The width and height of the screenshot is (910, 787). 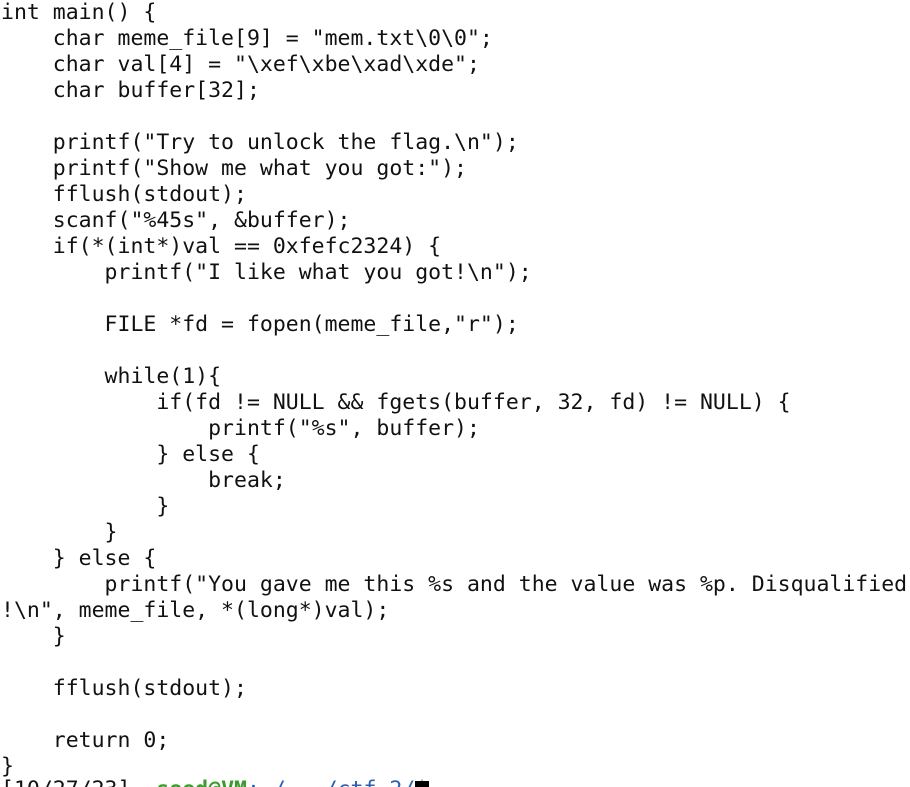 I want to click on code-line: printf("I like what you got!\n");, so click(x=266, y=272).